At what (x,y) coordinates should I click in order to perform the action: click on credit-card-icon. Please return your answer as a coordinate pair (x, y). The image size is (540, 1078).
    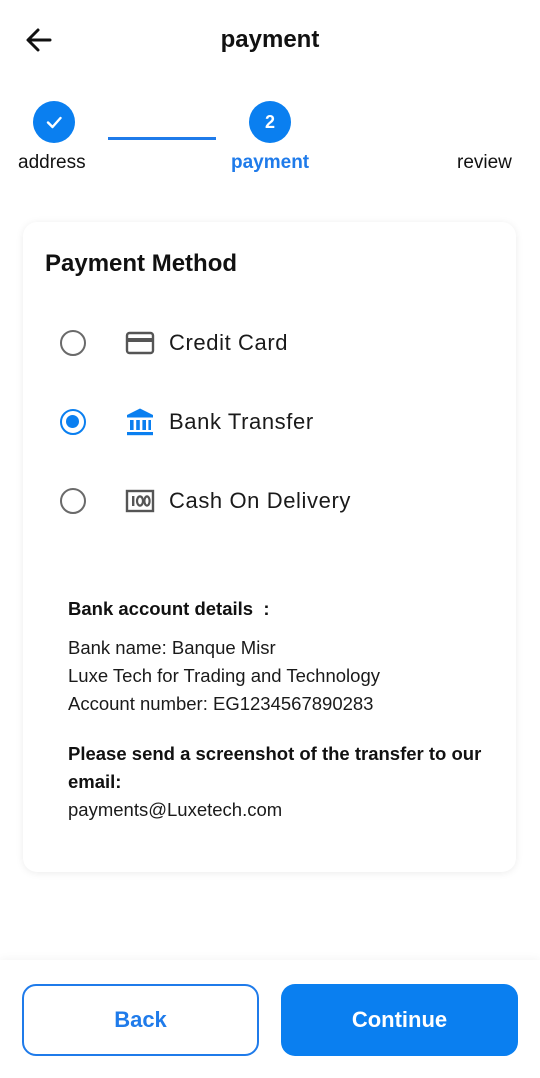
    Looking at the image, I should click on (140, 343).